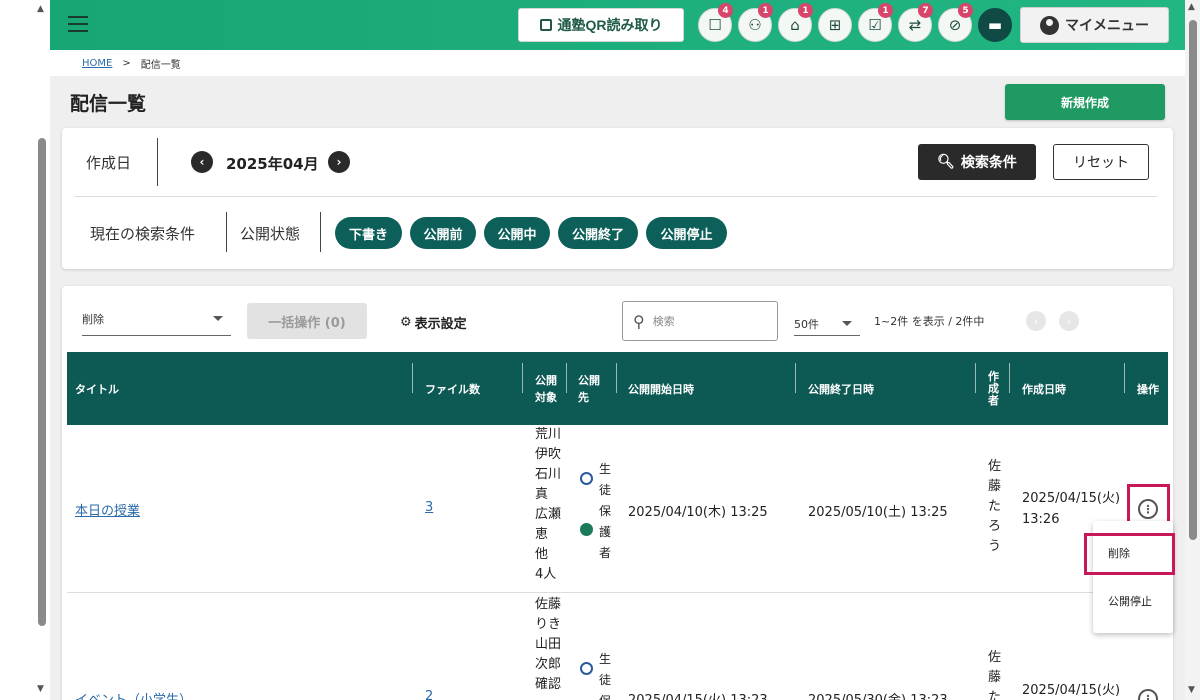 This screenshot has height=700, width=1200. Describe the element at coordinates (946, 162) in the screenshot. I see `search-icon: 🔍︎` at that location.